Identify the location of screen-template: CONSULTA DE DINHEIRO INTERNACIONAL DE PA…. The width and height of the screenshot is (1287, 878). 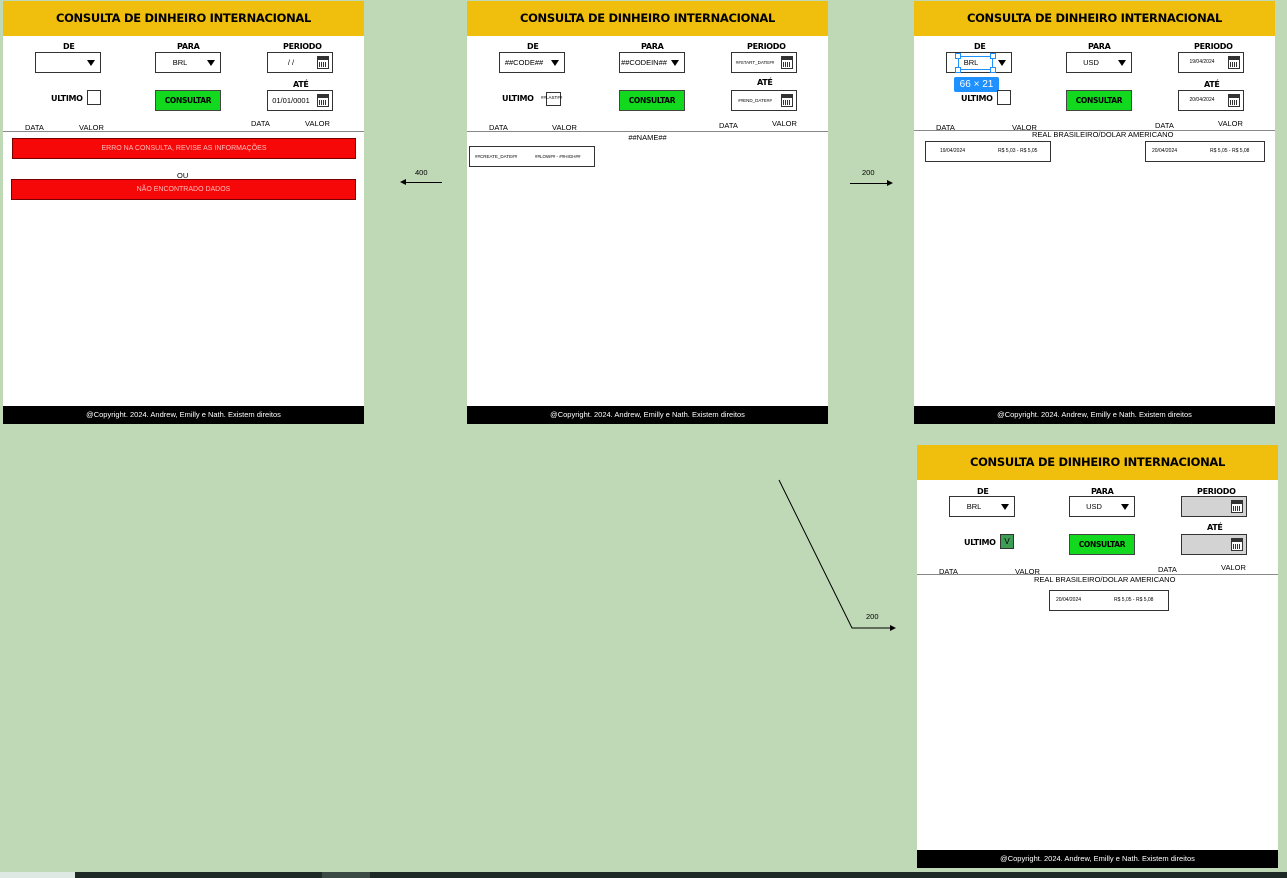
(647, 212).